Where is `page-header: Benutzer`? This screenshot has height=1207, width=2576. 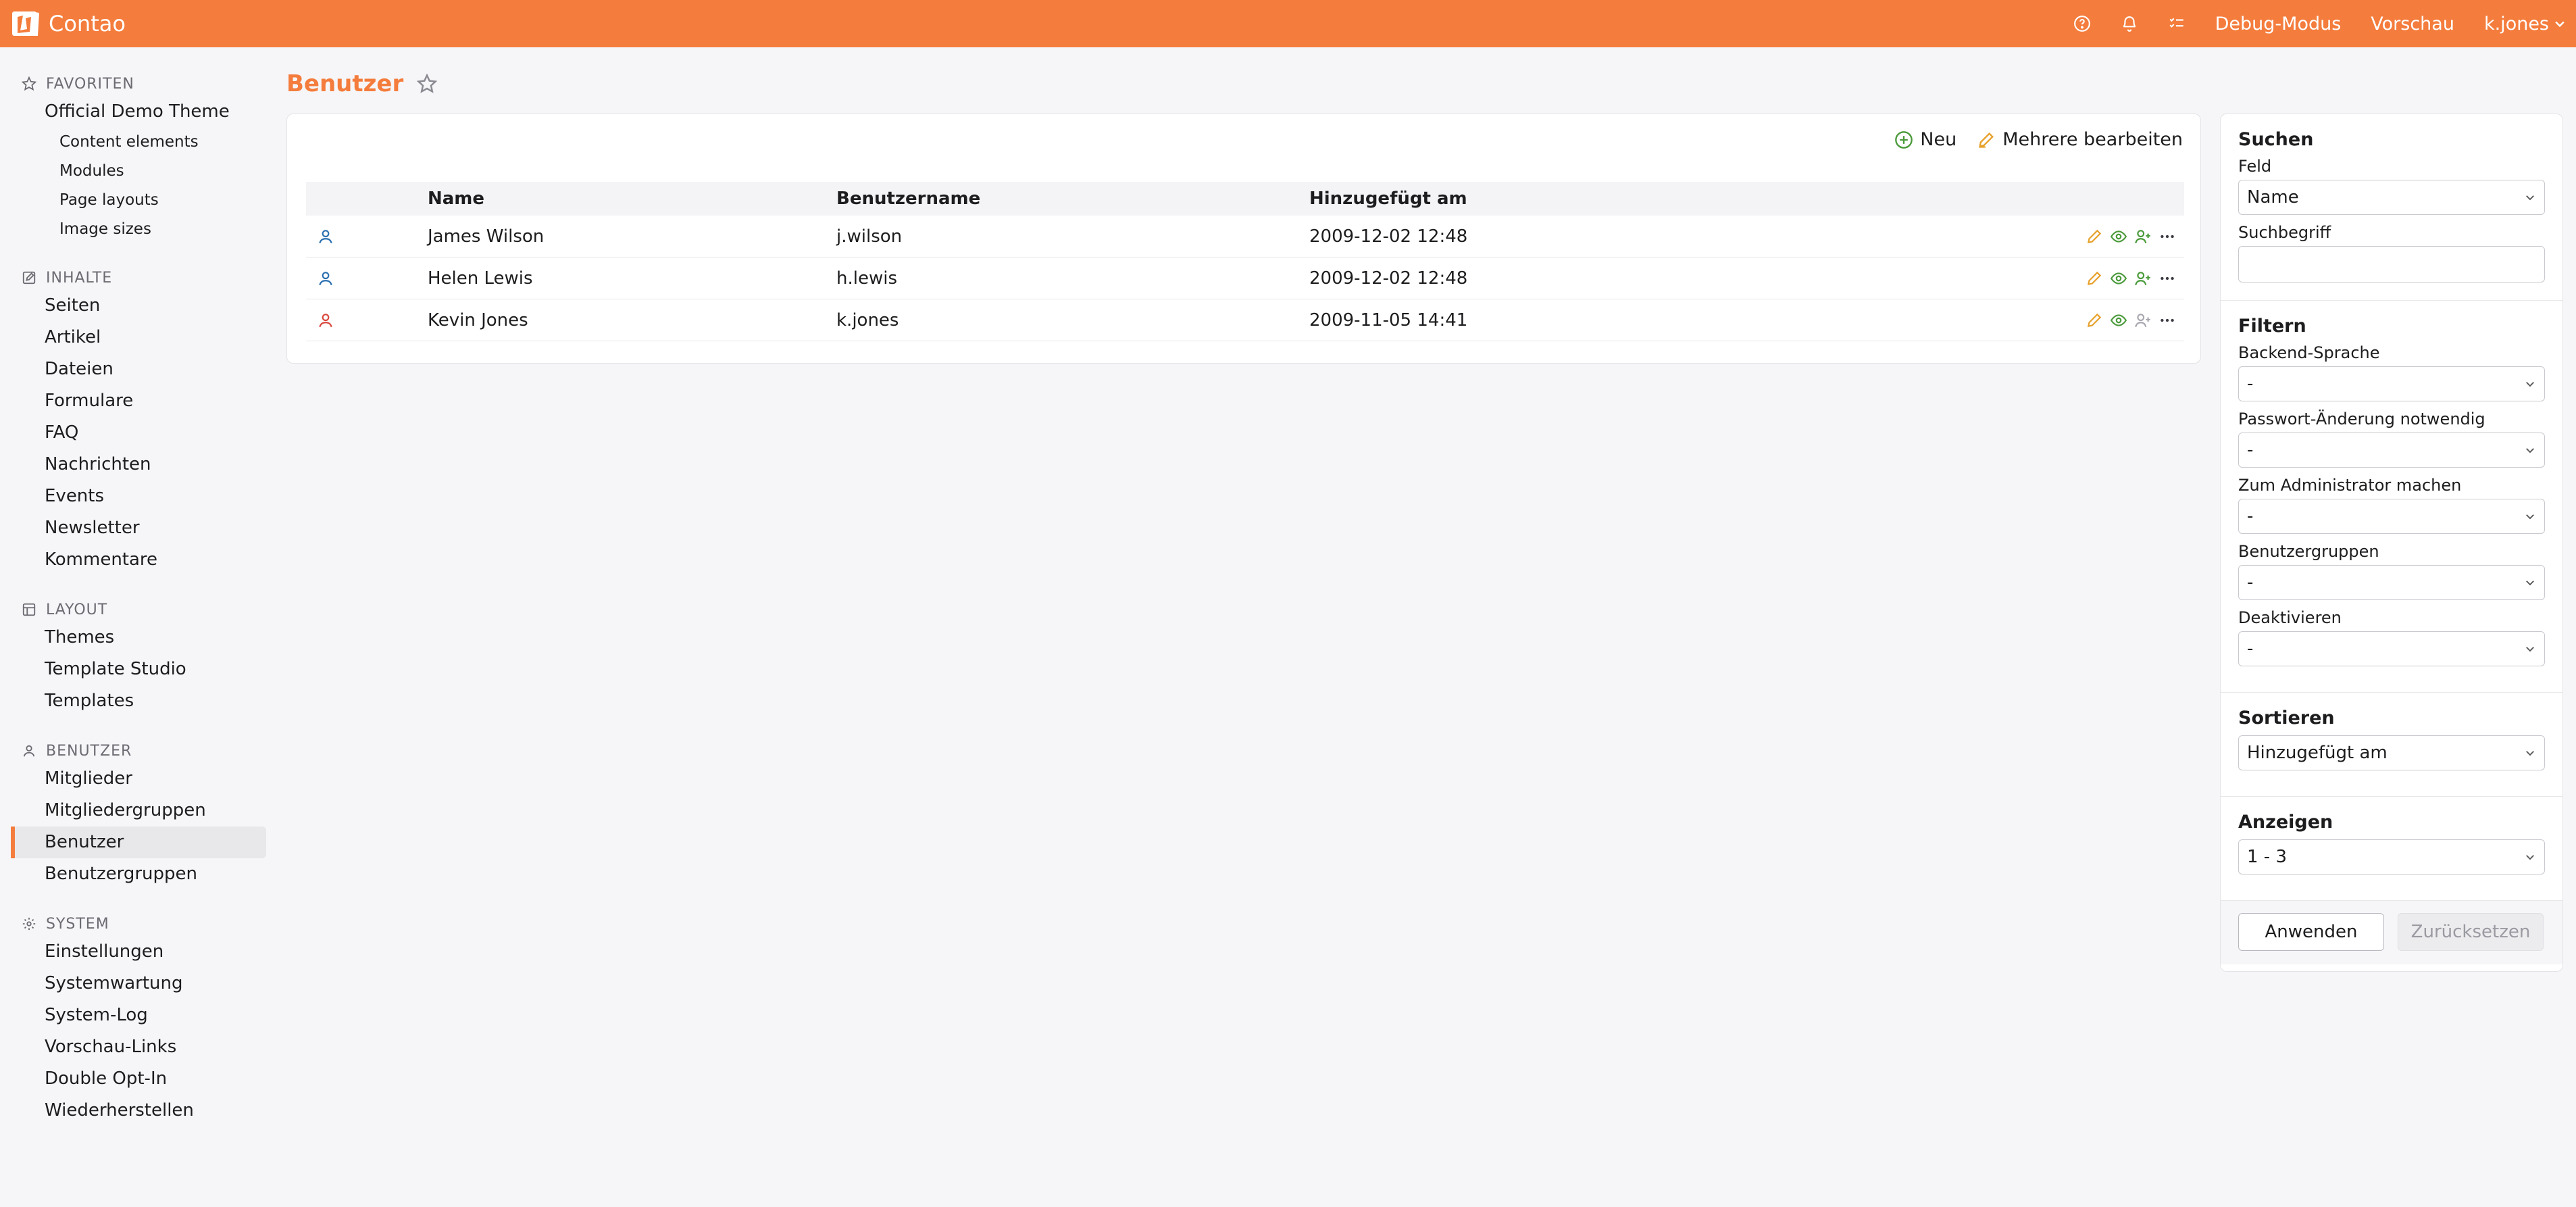 page-header: Benutzer is located at coordinates (362, 83).